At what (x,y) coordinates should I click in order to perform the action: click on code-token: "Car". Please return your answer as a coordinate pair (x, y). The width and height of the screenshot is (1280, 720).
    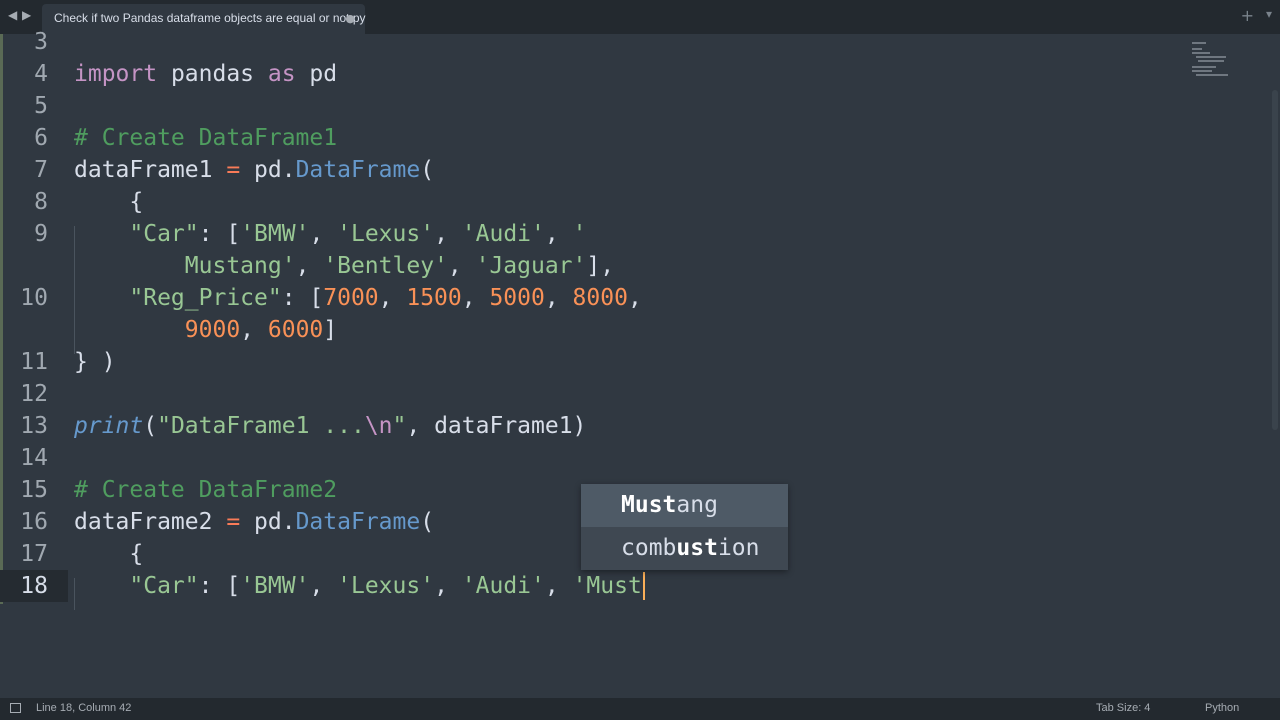
    Looking at the image, I should click on (164, 586).